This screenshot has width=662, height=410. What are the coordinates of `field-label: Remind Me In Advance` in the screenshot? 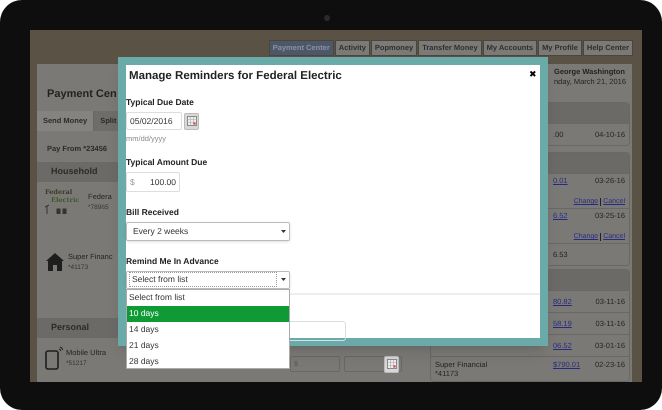 It's located at (173, 261).